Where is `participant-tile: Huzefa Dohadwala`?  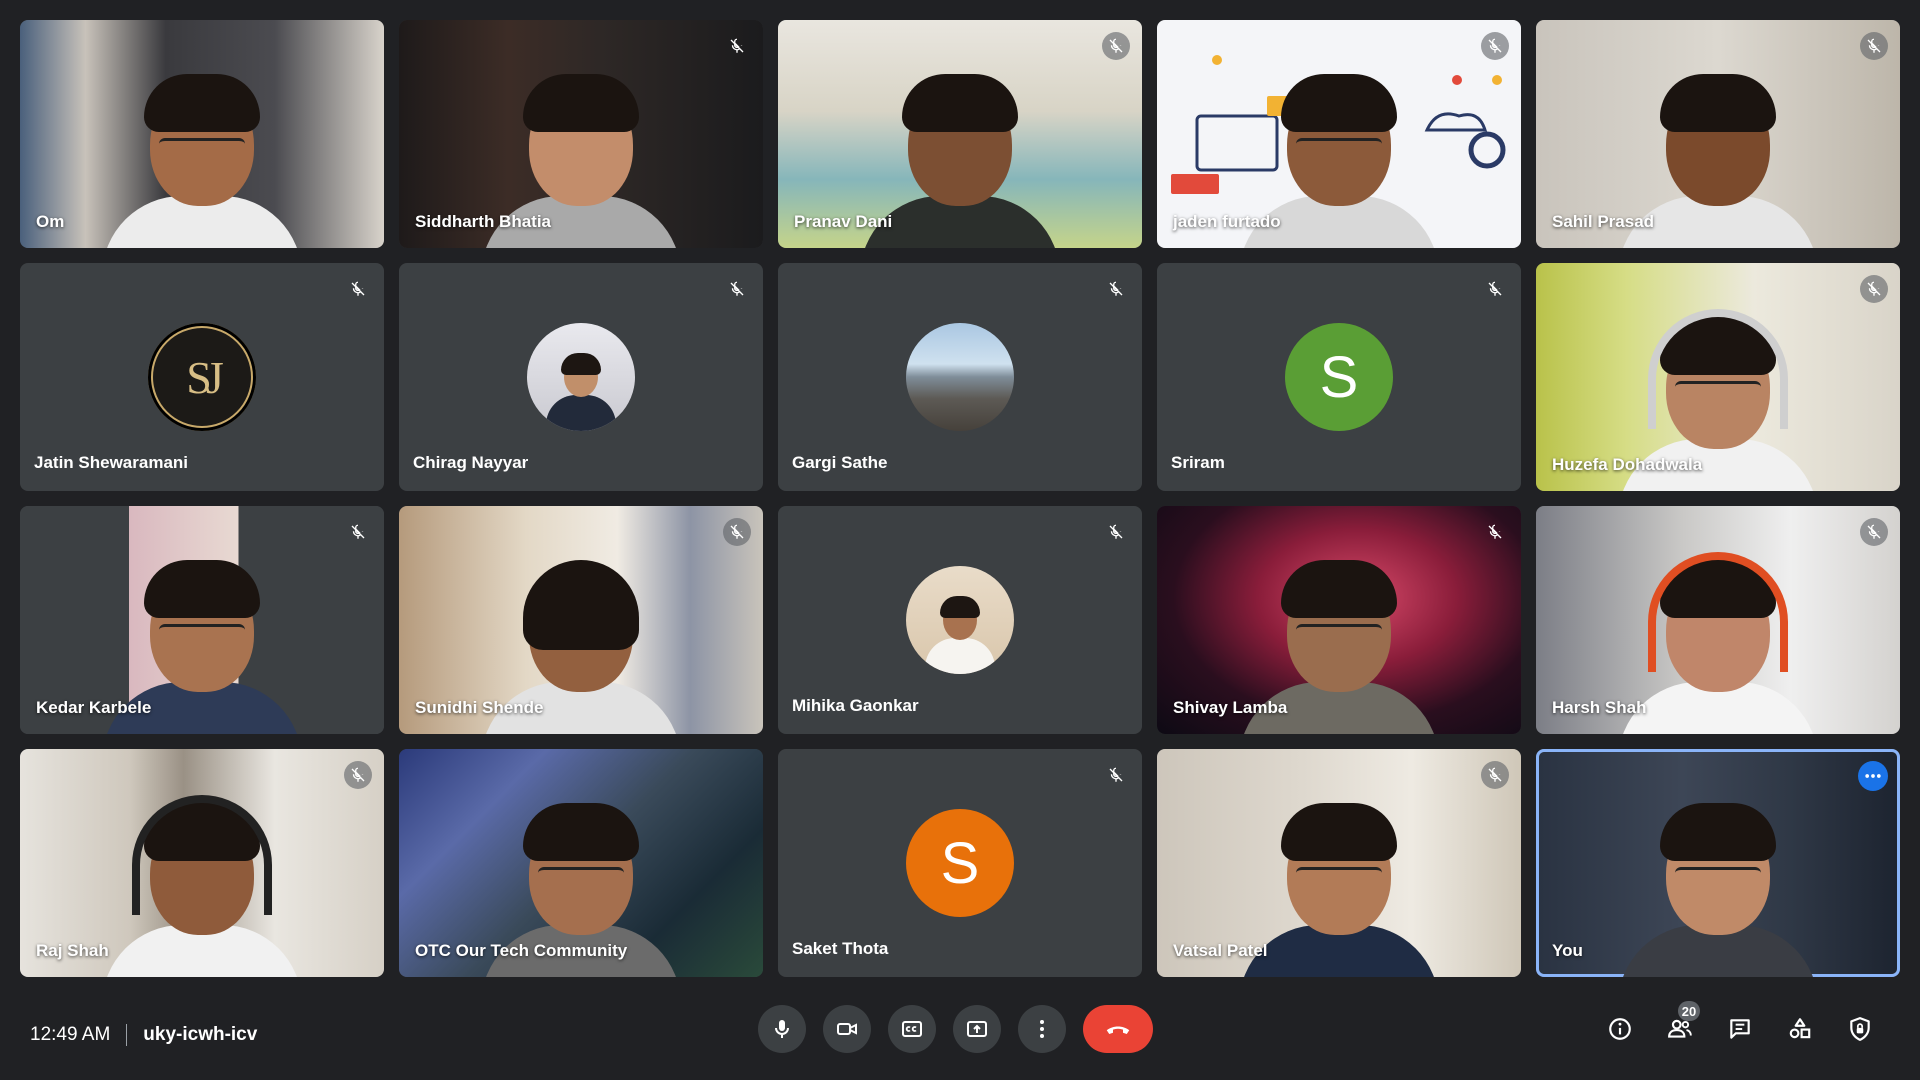
participant-tile: Huzefa Dohadwala is located at coordinates (1718, 377).